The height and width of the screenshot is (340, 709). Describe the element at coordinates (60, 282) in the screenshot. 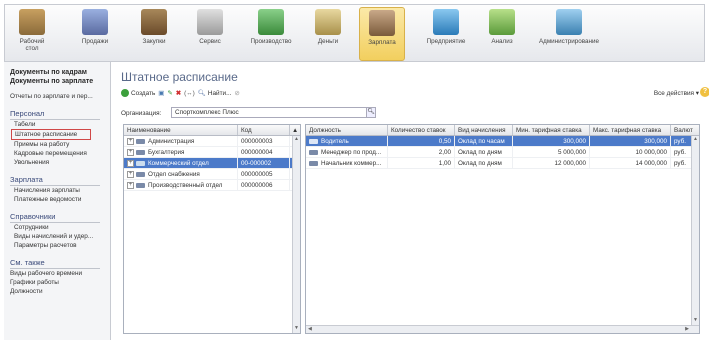

I see `nav-item-work-schedules: Графики работы` at that location.